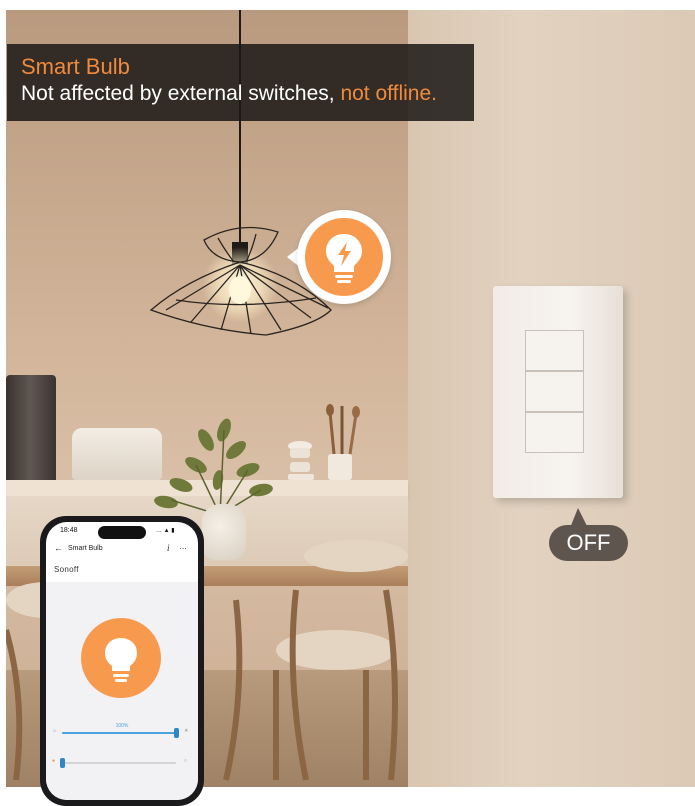 Image resolution: width=695 pixels, height=806 pixels. What do you see at coordinates (588, 543) in the screenshot?
I see `switch-status-badge: OFF` at bounding box center [588, 543].